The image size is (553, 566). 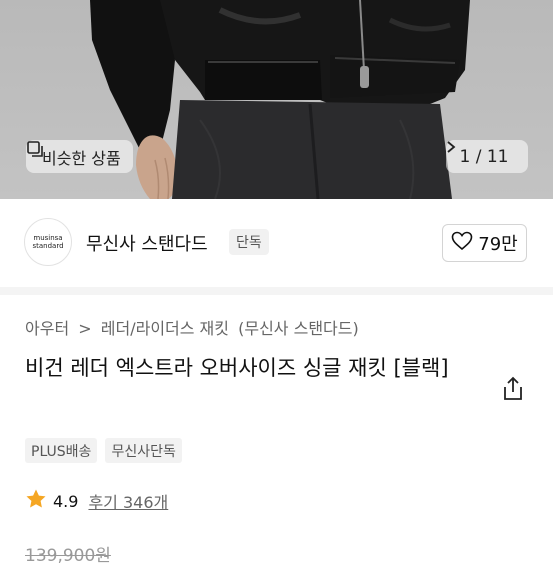 What do you see at coordinates (36, 501) in the screenshot?
I see `star-icon` at bounding box center [36, 501].